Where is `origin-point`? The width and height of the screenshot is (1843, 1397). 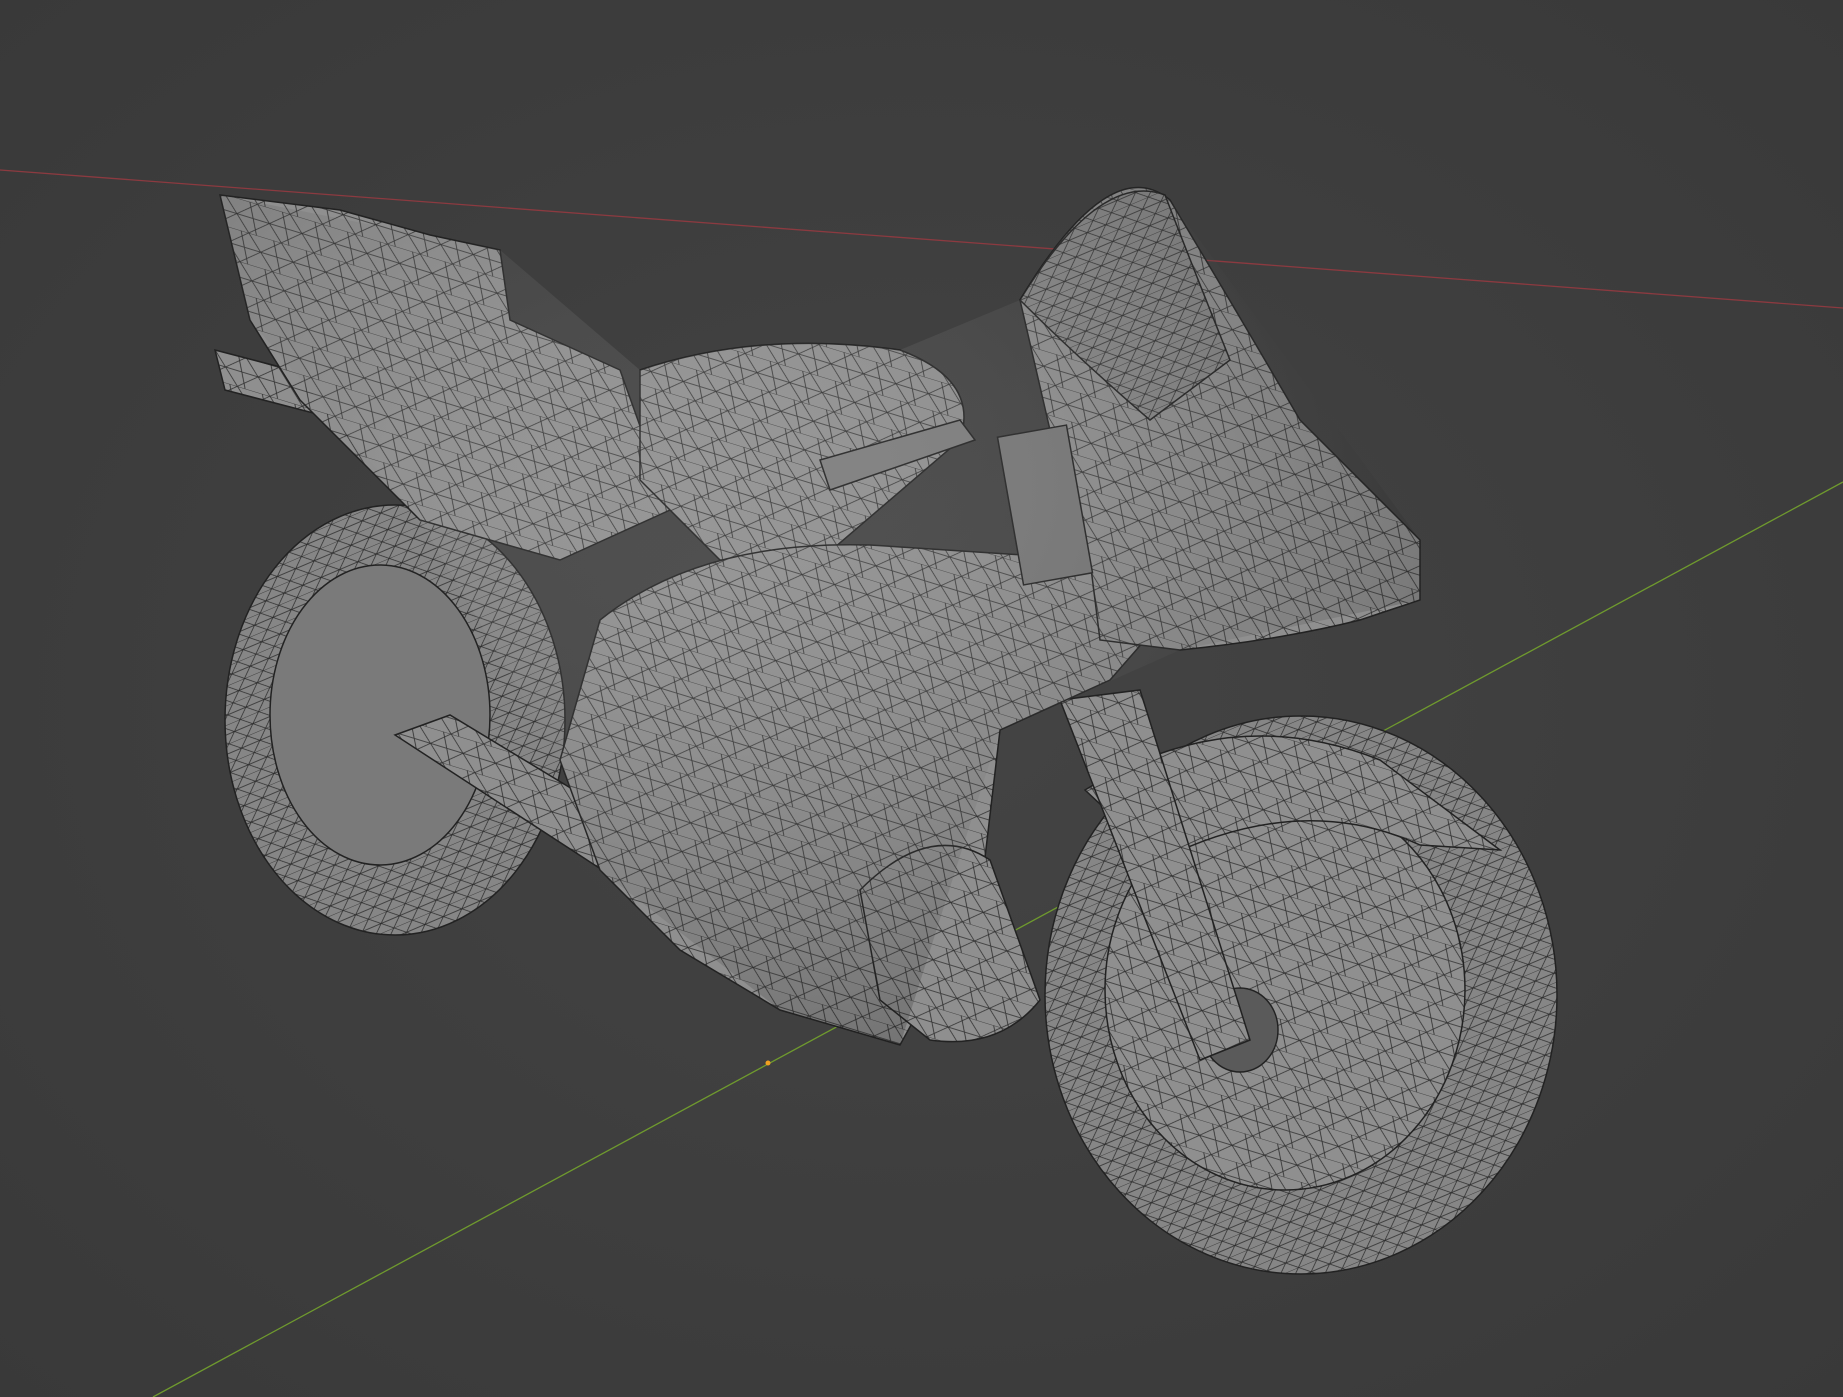 origin-point is located at coordinates (768, 1063).